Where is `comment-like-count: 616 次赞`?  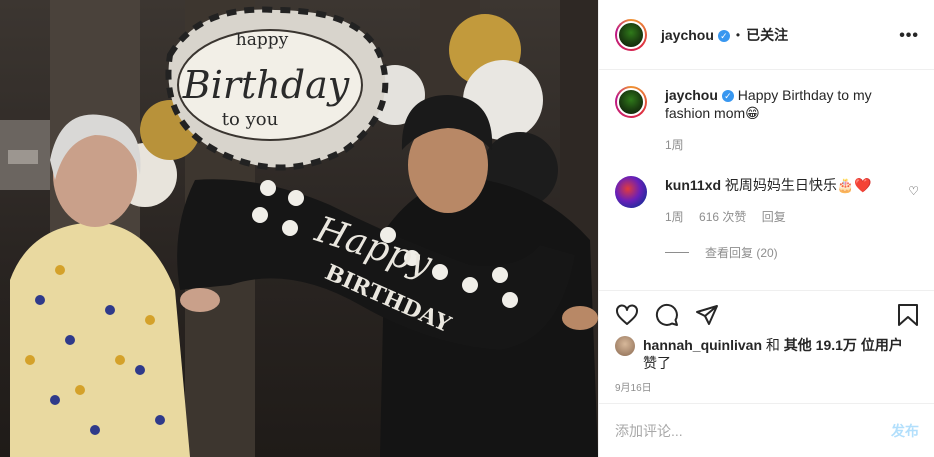
comment-like-count: 616 次赞 is located at coordinates (722, 217).